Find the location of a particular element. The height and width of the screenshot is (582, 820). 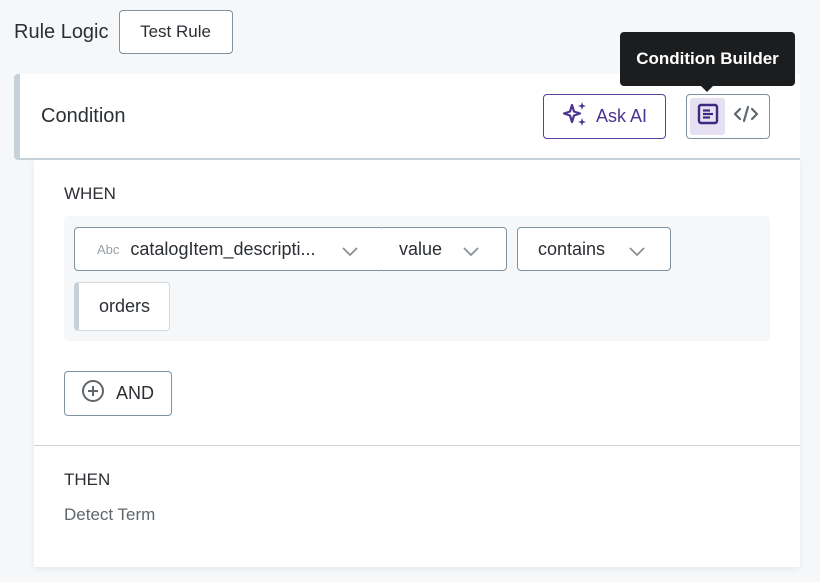

condition-header: Condition Ask AI is located at coordinates (407, 117).